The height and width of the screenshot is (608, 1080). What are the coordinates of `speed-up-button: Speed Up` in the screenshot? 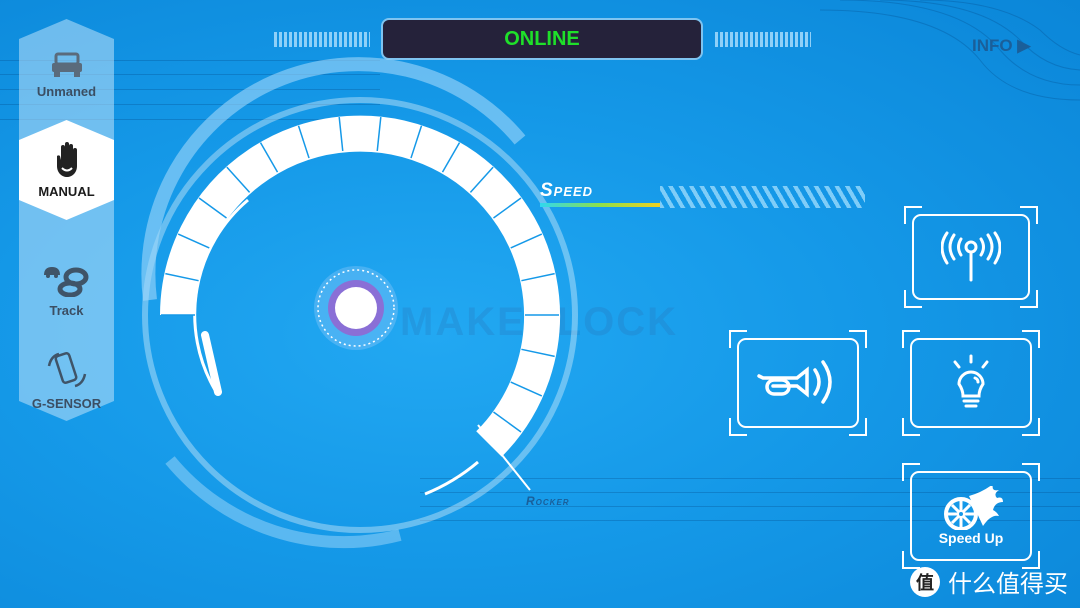 It's located at (971, 516).